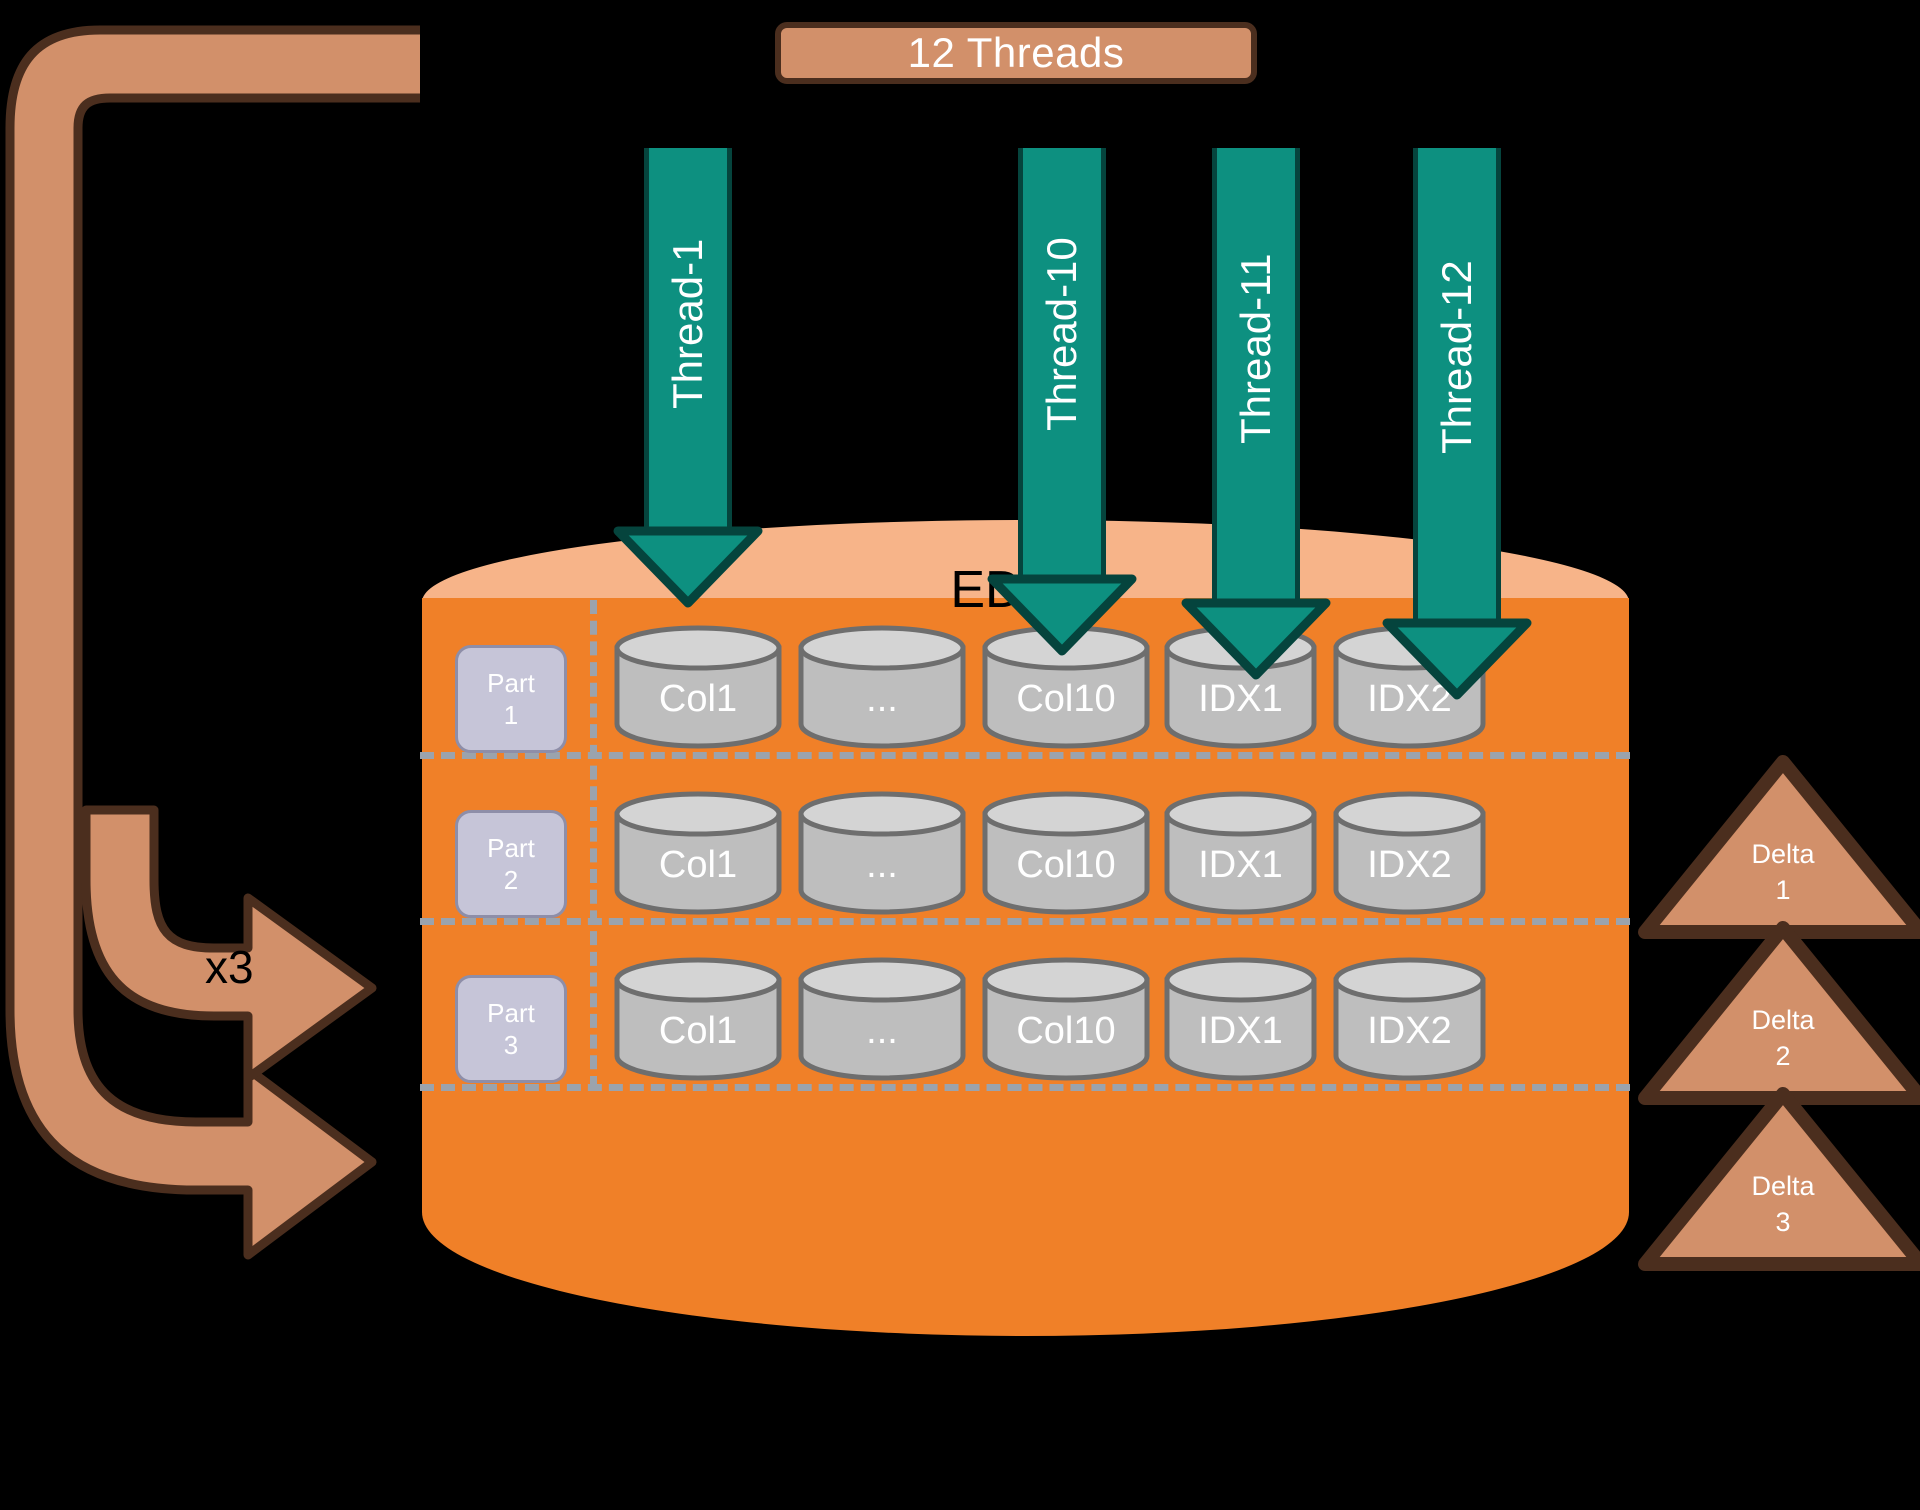 Image resolution: width=1920 pixels, height=1510 pixels. What do you see at coordinates (511, 699) in the screenshot?
I see `partition-chip-1: Part 1` at bounding box center [511, 699].